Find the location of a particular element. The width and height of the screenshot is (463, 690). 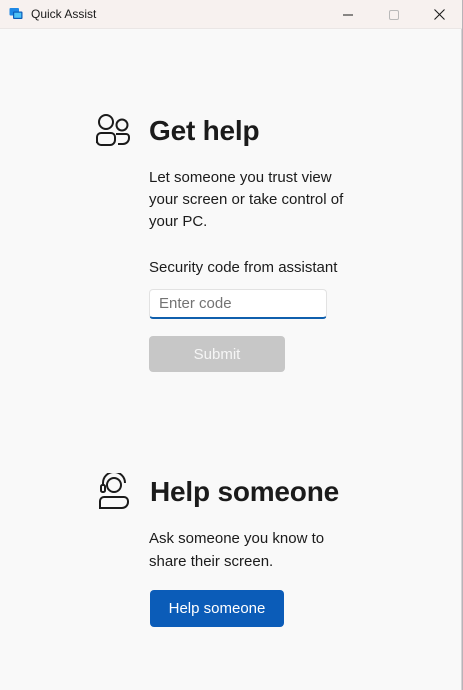

people-icon is located at coordinates (113, 130).